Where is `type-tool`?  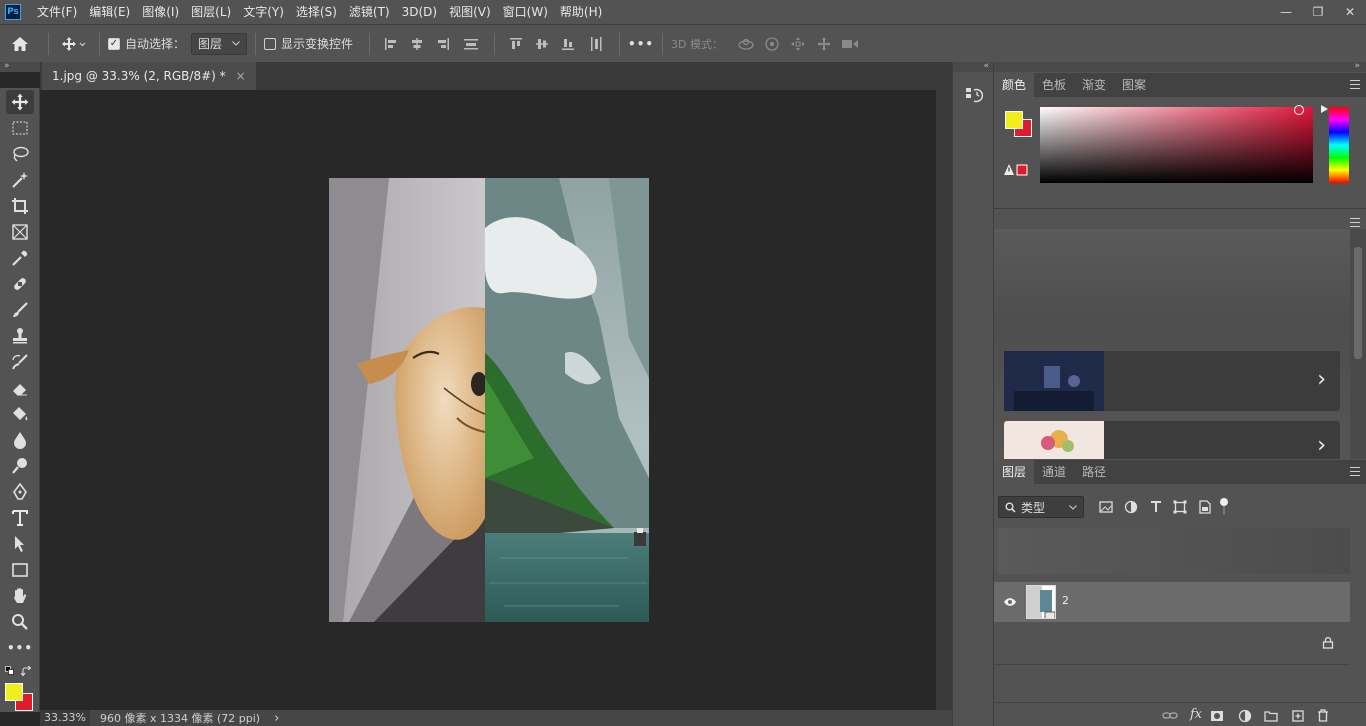
type-tool is located at coordinates (20, 518).